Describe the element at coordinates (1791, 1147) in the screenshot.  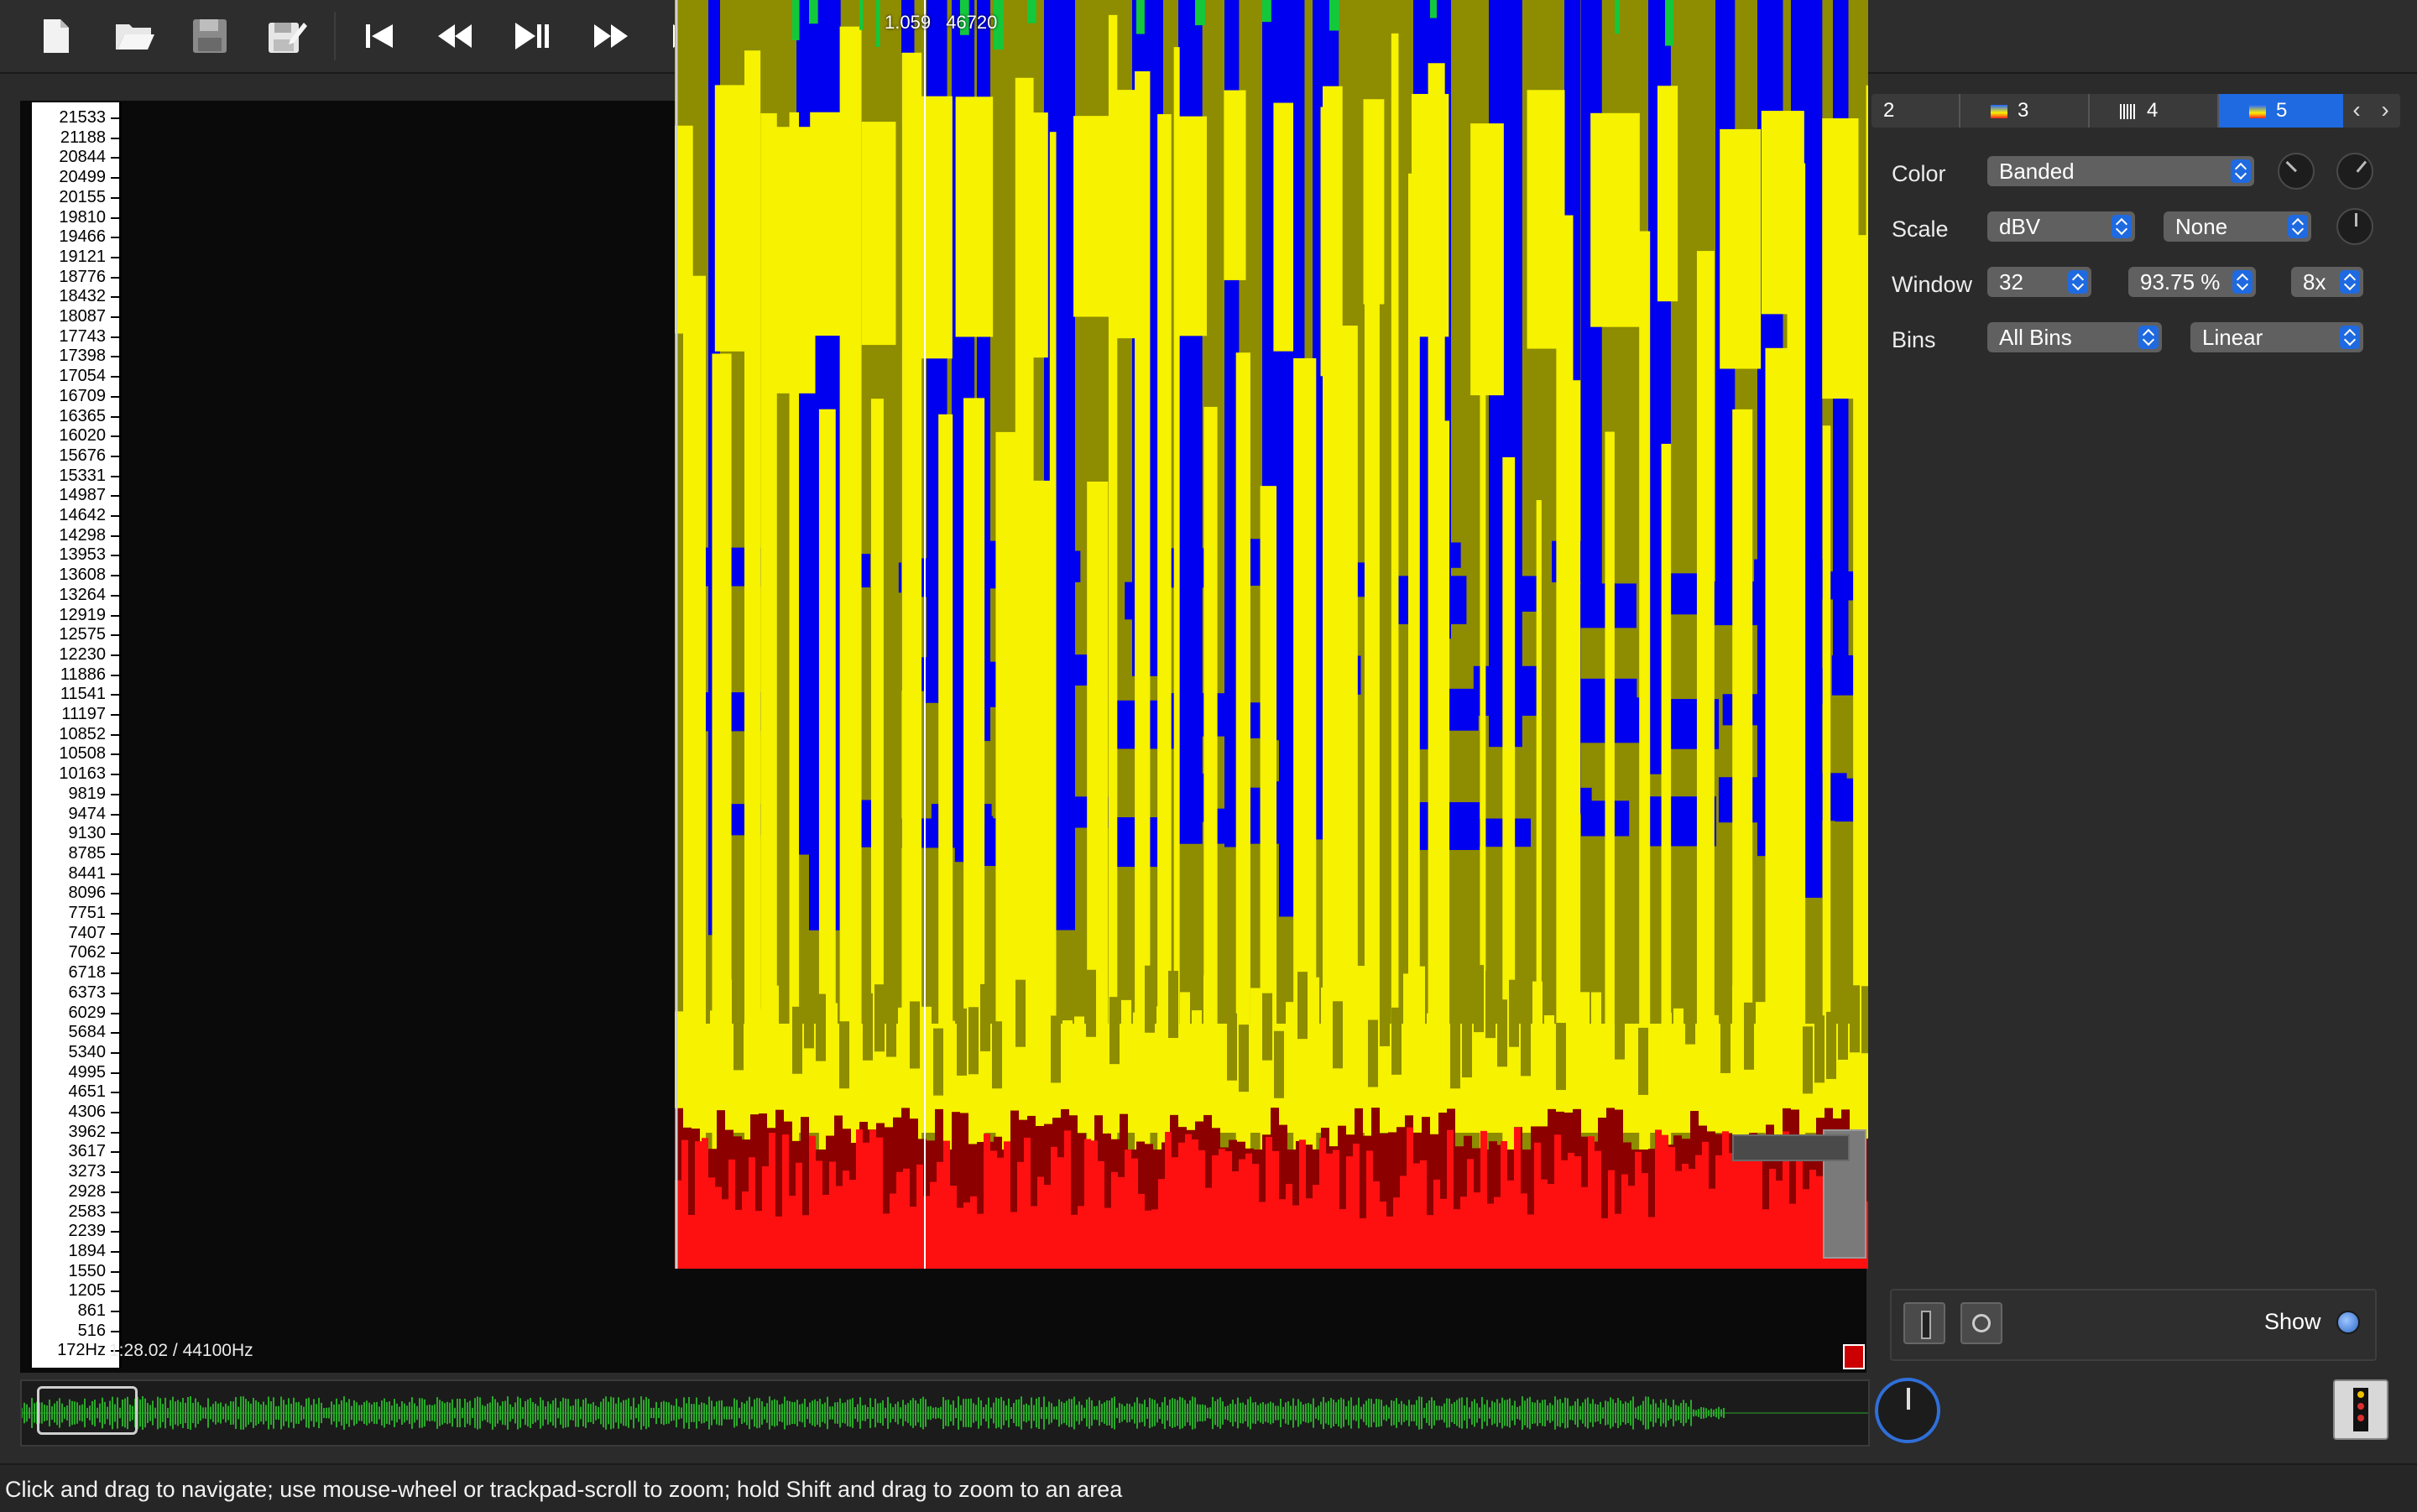
I see `horizontal-zoom-scroller` at that location.